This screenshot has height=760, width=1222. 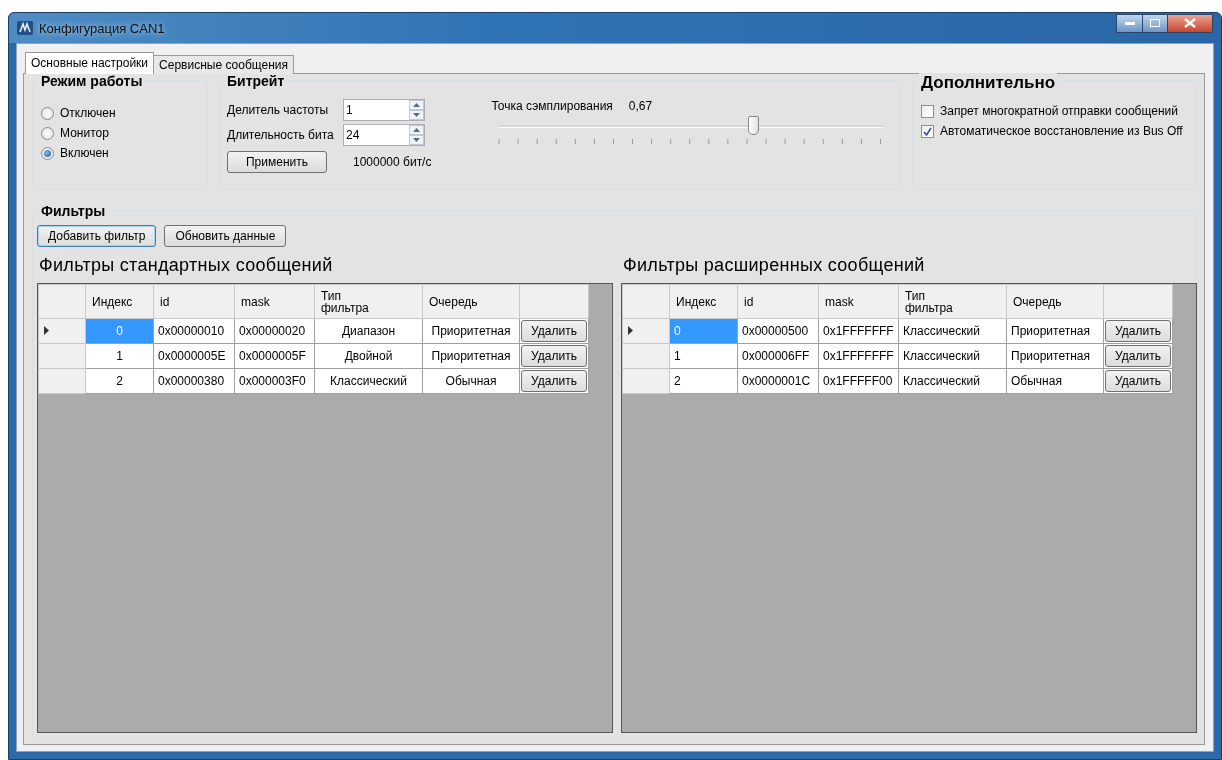 I want to click on maximize-icon, so click(x=1155, y=23).